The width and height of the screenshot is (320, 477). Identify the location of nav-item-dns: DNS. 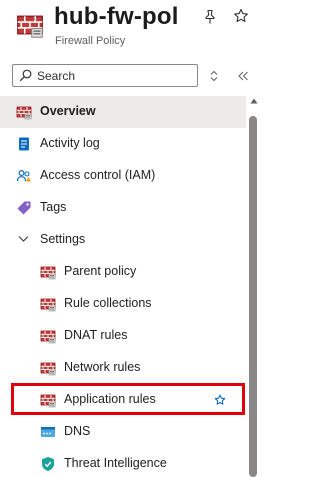
(123, 432).